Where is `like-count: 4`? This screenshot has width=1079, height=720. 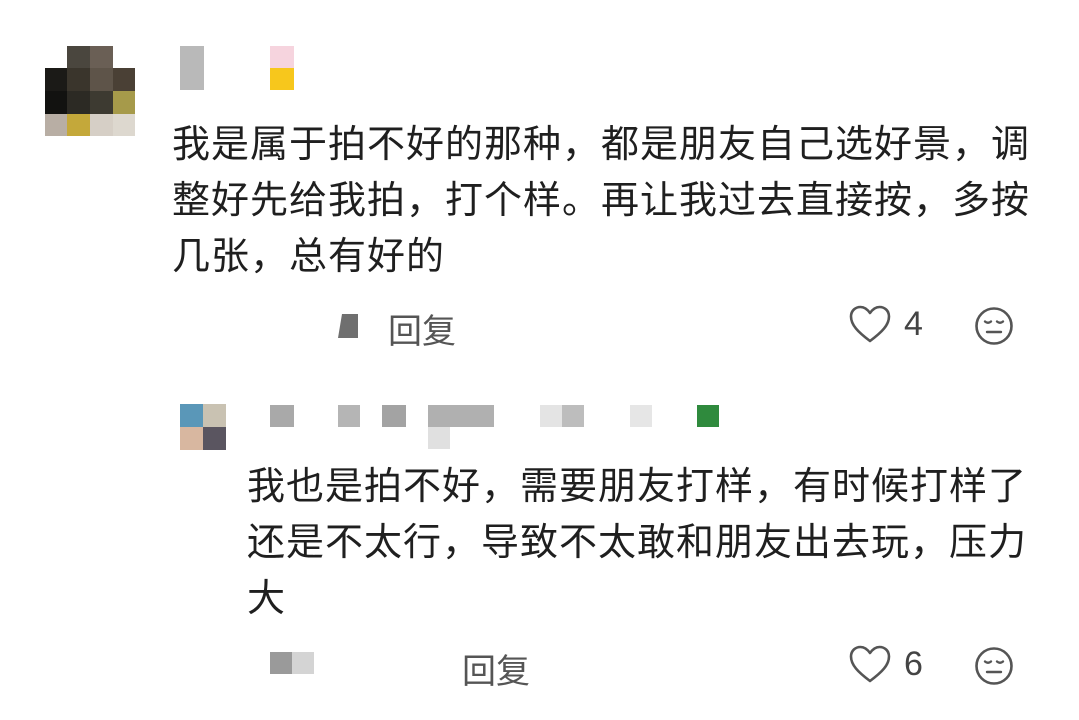
like-count: 4 is located at coordinates (913, 323).